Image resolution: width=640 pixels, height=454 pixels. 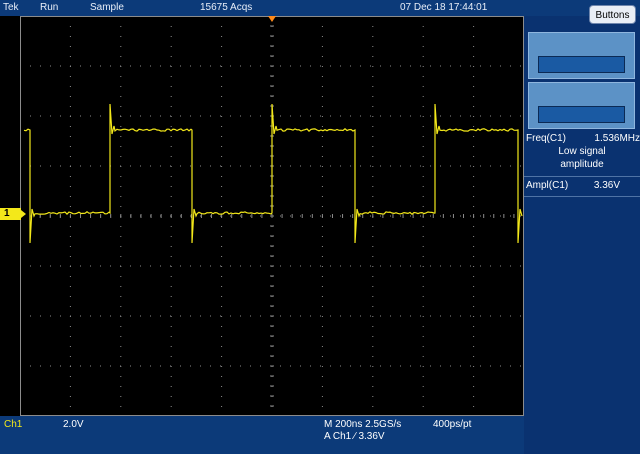 What do you see at coordinates (11, 7) in the screenshot?
I see `brand-label: Tek` at bounding box center [11, 7].